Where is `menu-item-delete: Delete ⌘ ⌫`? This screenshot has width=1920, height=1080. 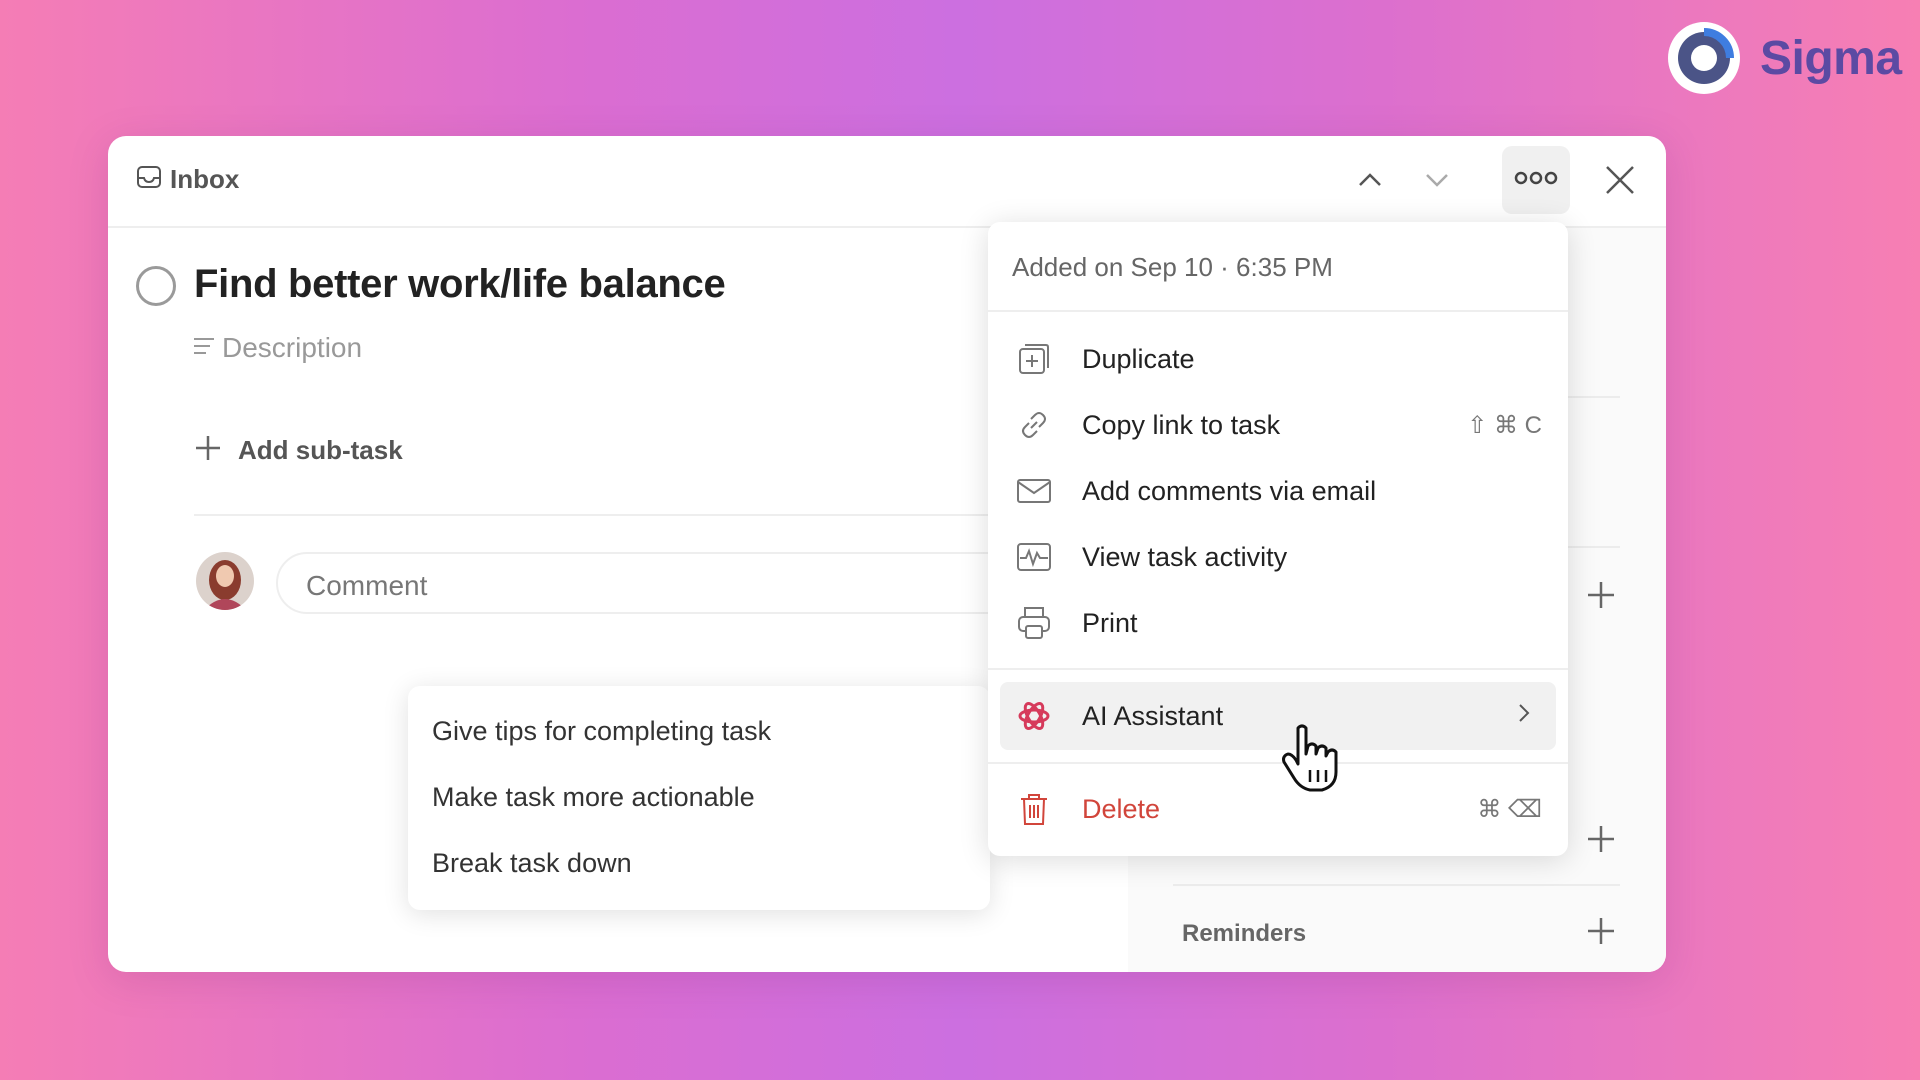
menu-item-delete: Delete ⌘ ⌫ is located at coordinates (1278, 809).